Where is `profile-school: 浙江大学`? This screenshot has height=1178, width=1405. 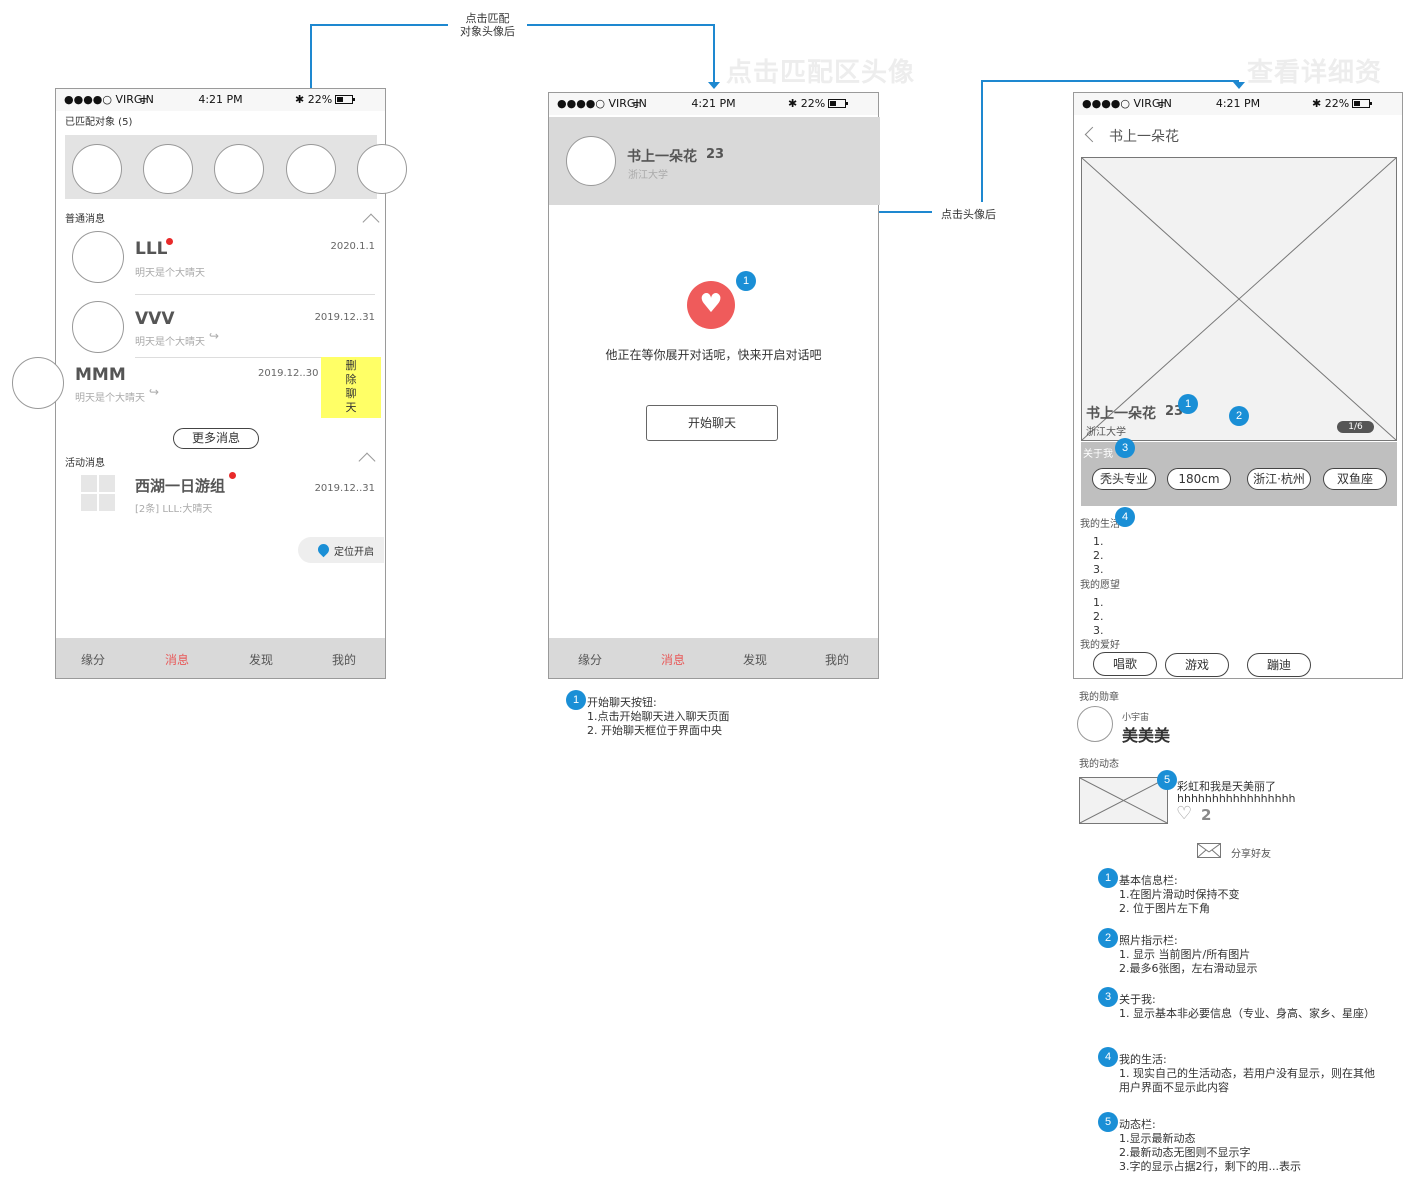
profile-school: 浙江大学 is located at coordinates (648, 175).